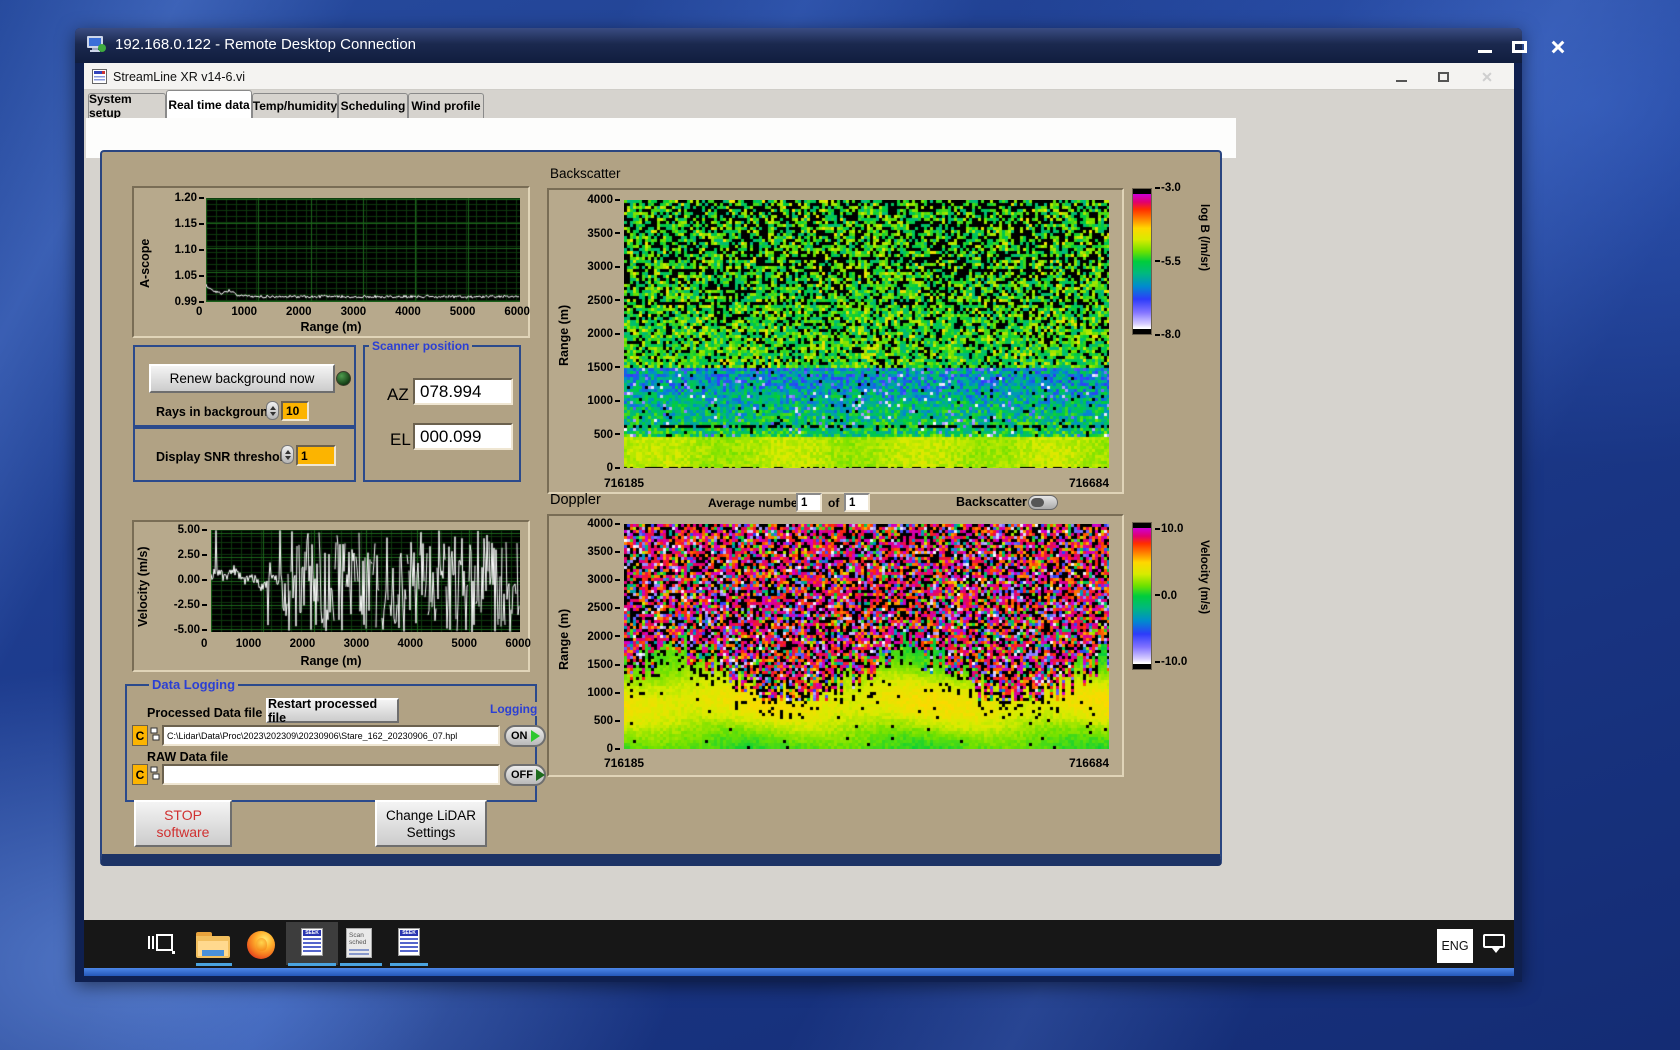 This screenshot has height=1050, width=1680. I want to click on tick-label: 1.10, so click(189, 250).